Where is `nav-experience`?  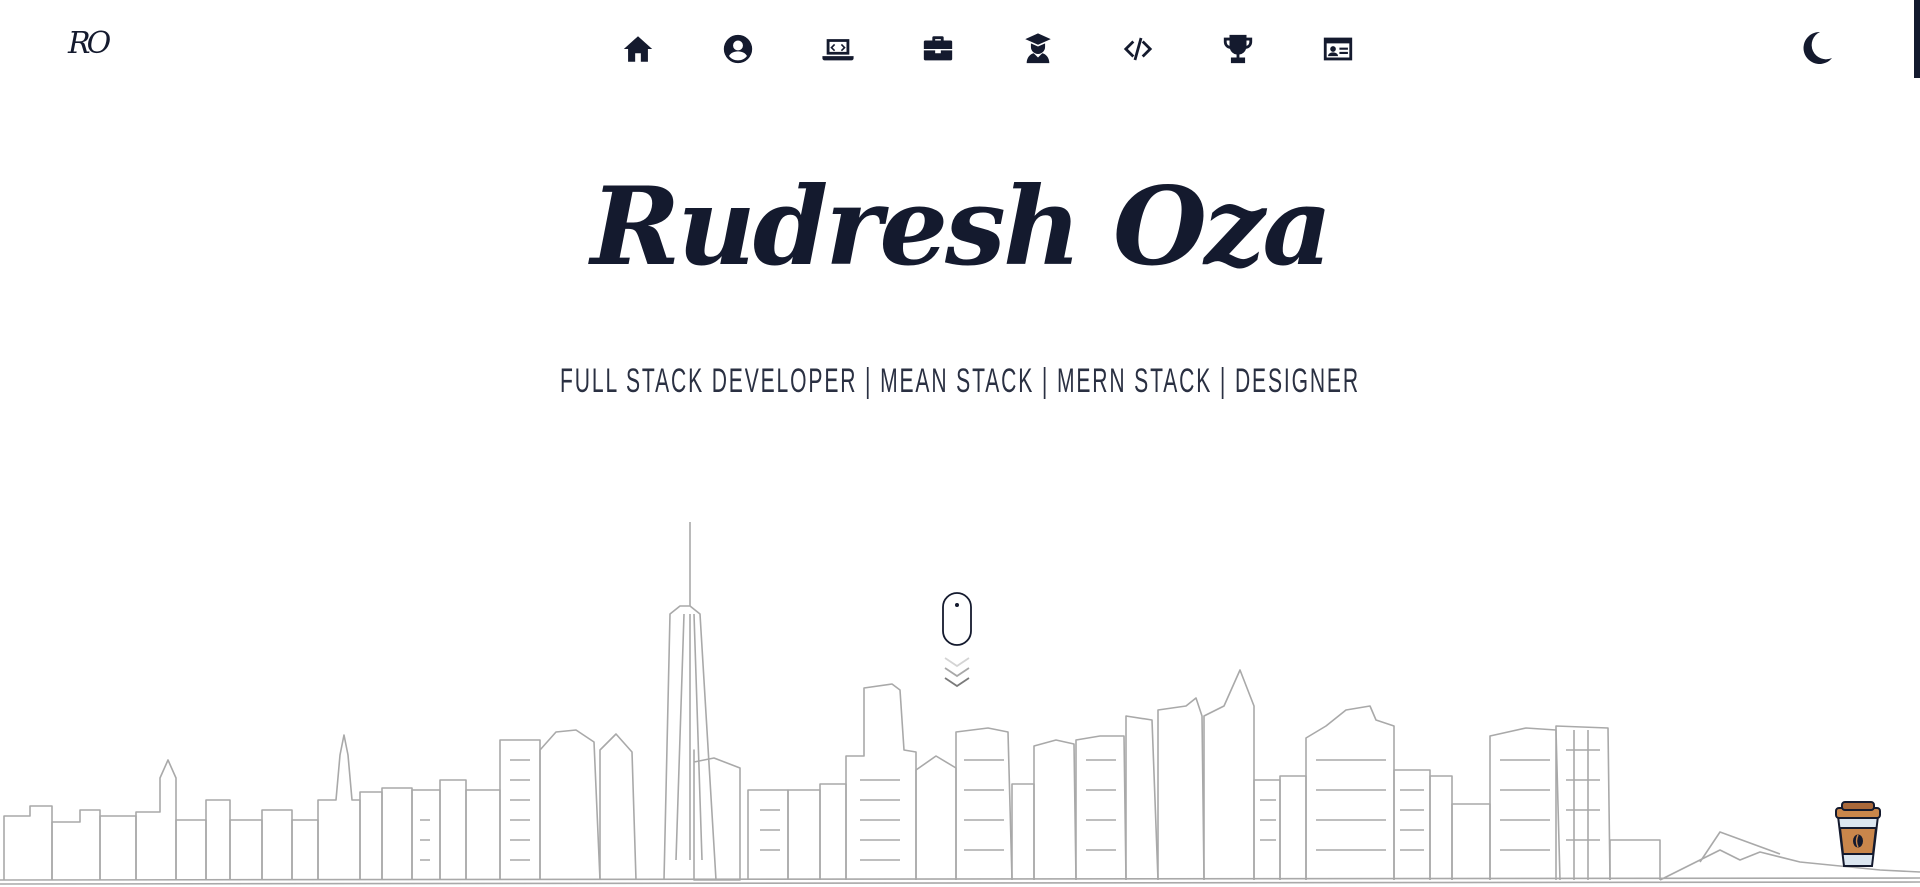
nav-experience is located at coordinates (938, 49).